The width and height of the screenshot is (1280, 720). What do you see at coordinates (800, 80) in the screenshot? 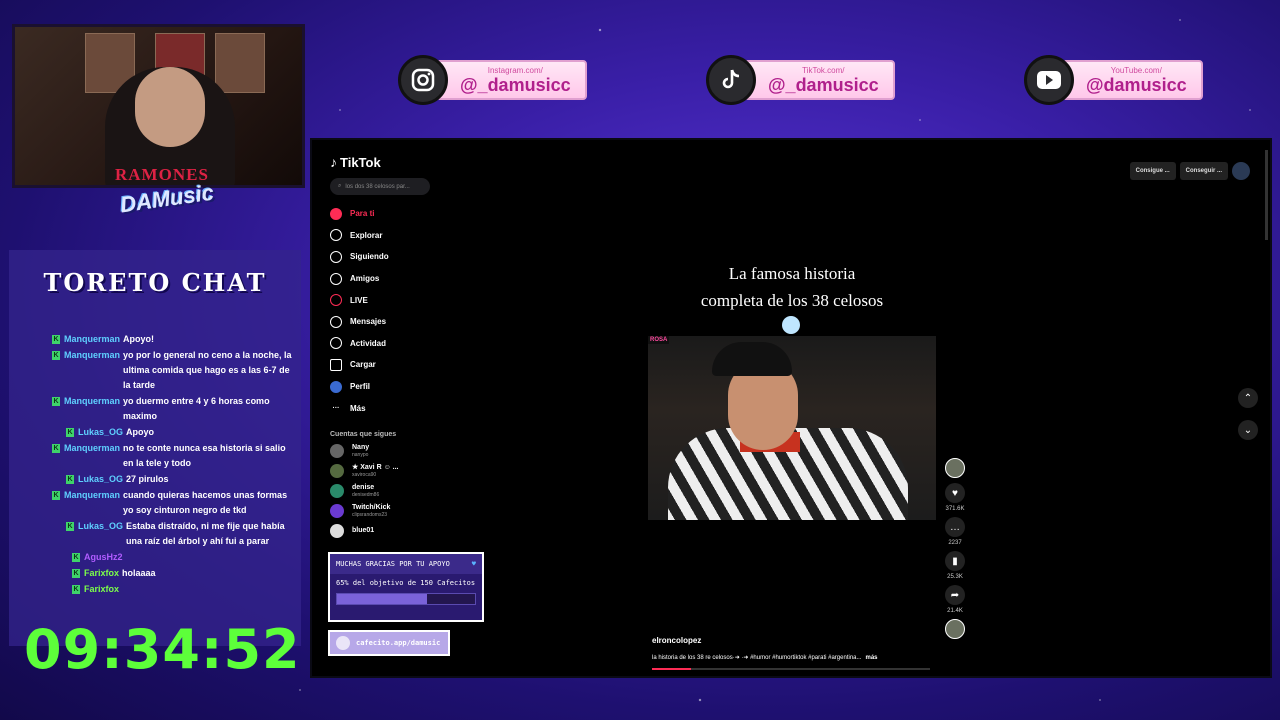
I see `social-tiktok: TikTok.com/ @_damusicc` at bounding box center [800, 80].